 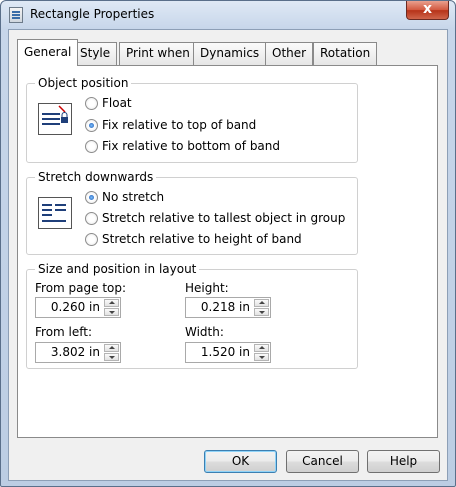 What do you see at coordinates (427, 10) in the screenshot?
I see `close-button: x` at bounding box center [427, 10].